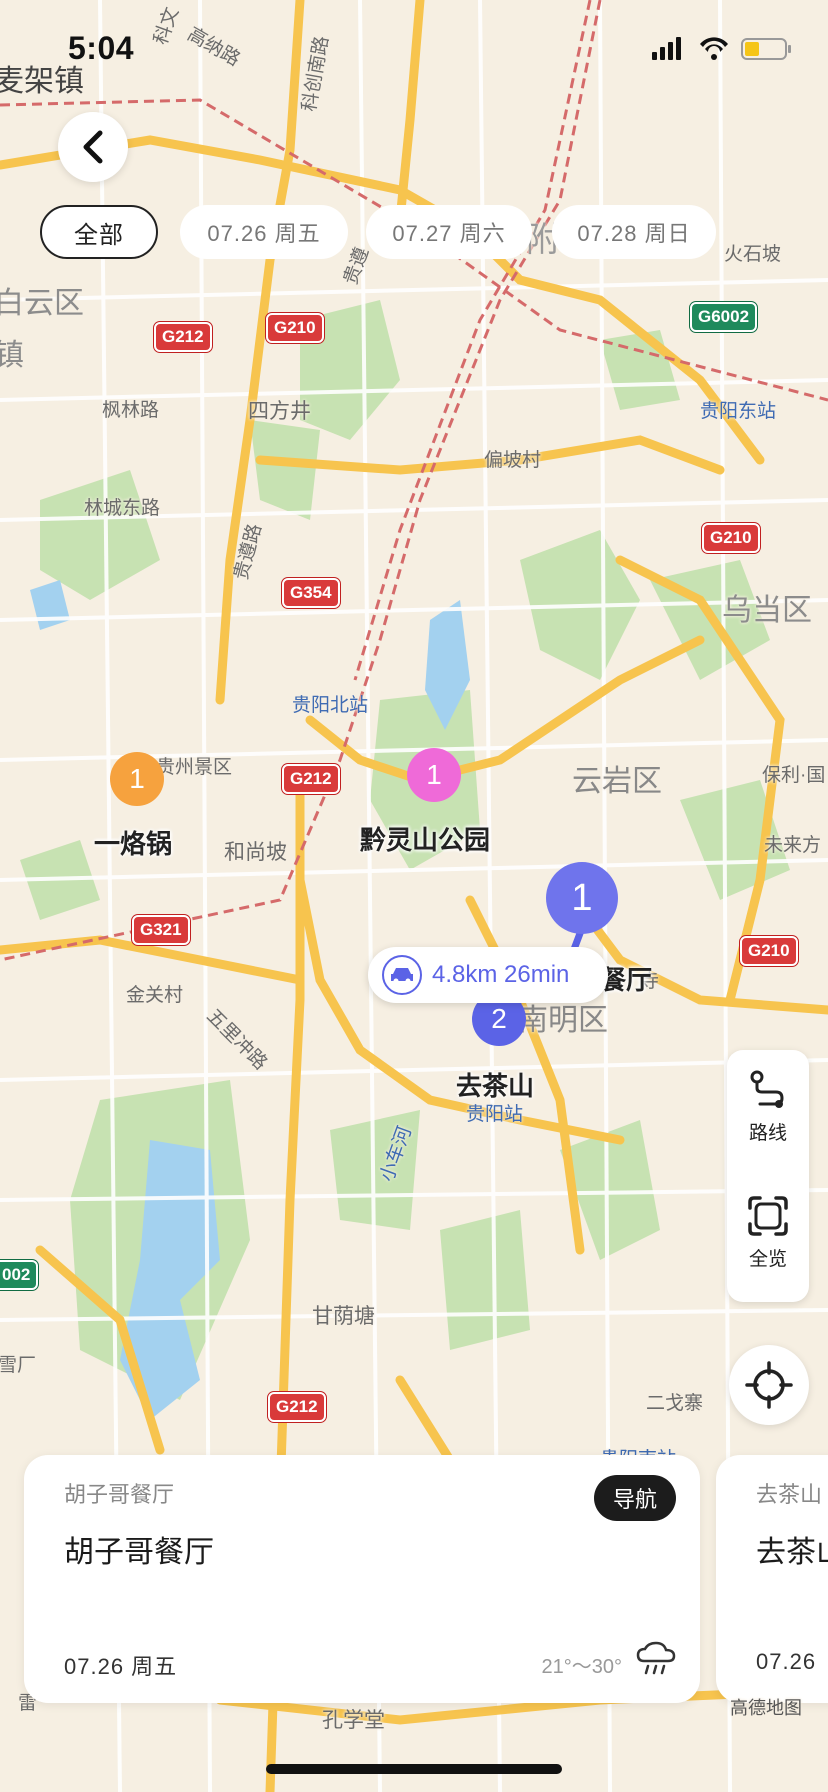 The image size is (828, 1792). I want to click on status-icons, so click(723, 48).